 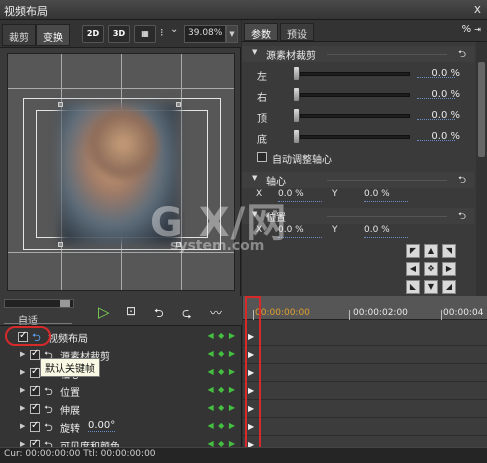 What do you see at coordinates (445, 115) in the screenshot?
I see `crop-top-value: 0.0 %` at bounding box center [445, 115].